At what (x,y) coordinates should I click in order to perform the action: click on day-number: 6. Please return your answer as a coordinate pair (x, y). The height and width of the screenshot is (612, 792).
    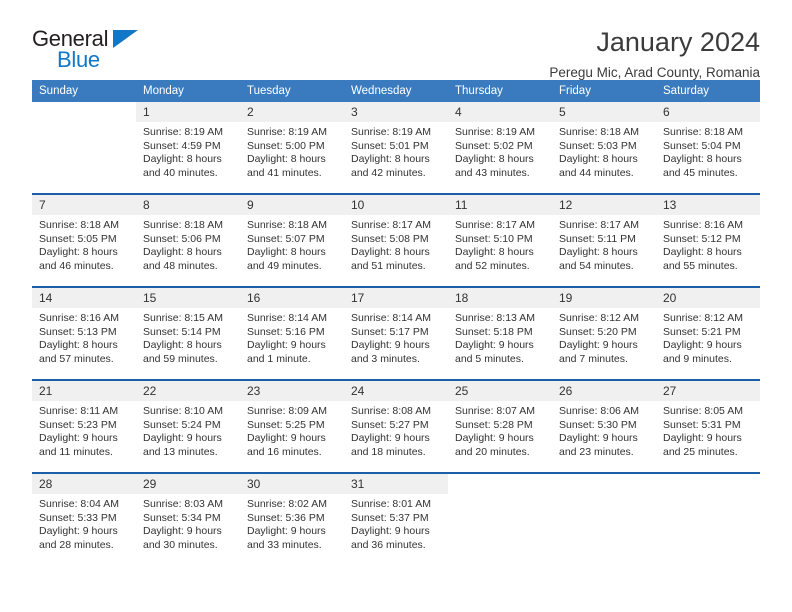
    Looking at the image, I should click on (708, 112).